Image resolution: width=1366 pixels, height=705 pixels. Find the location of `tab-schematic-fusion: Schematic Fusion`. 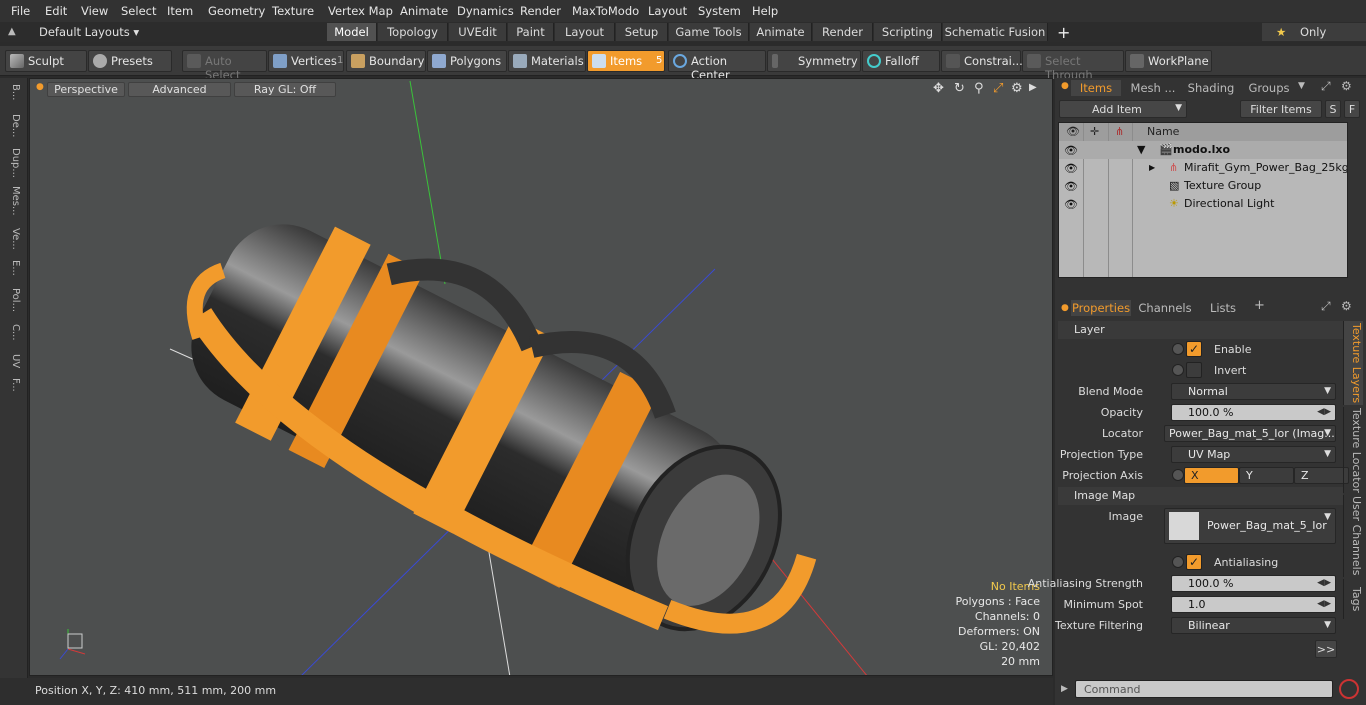

tab-schematic-fusion: Schematic Fusion is located at coordinates (995, 32).